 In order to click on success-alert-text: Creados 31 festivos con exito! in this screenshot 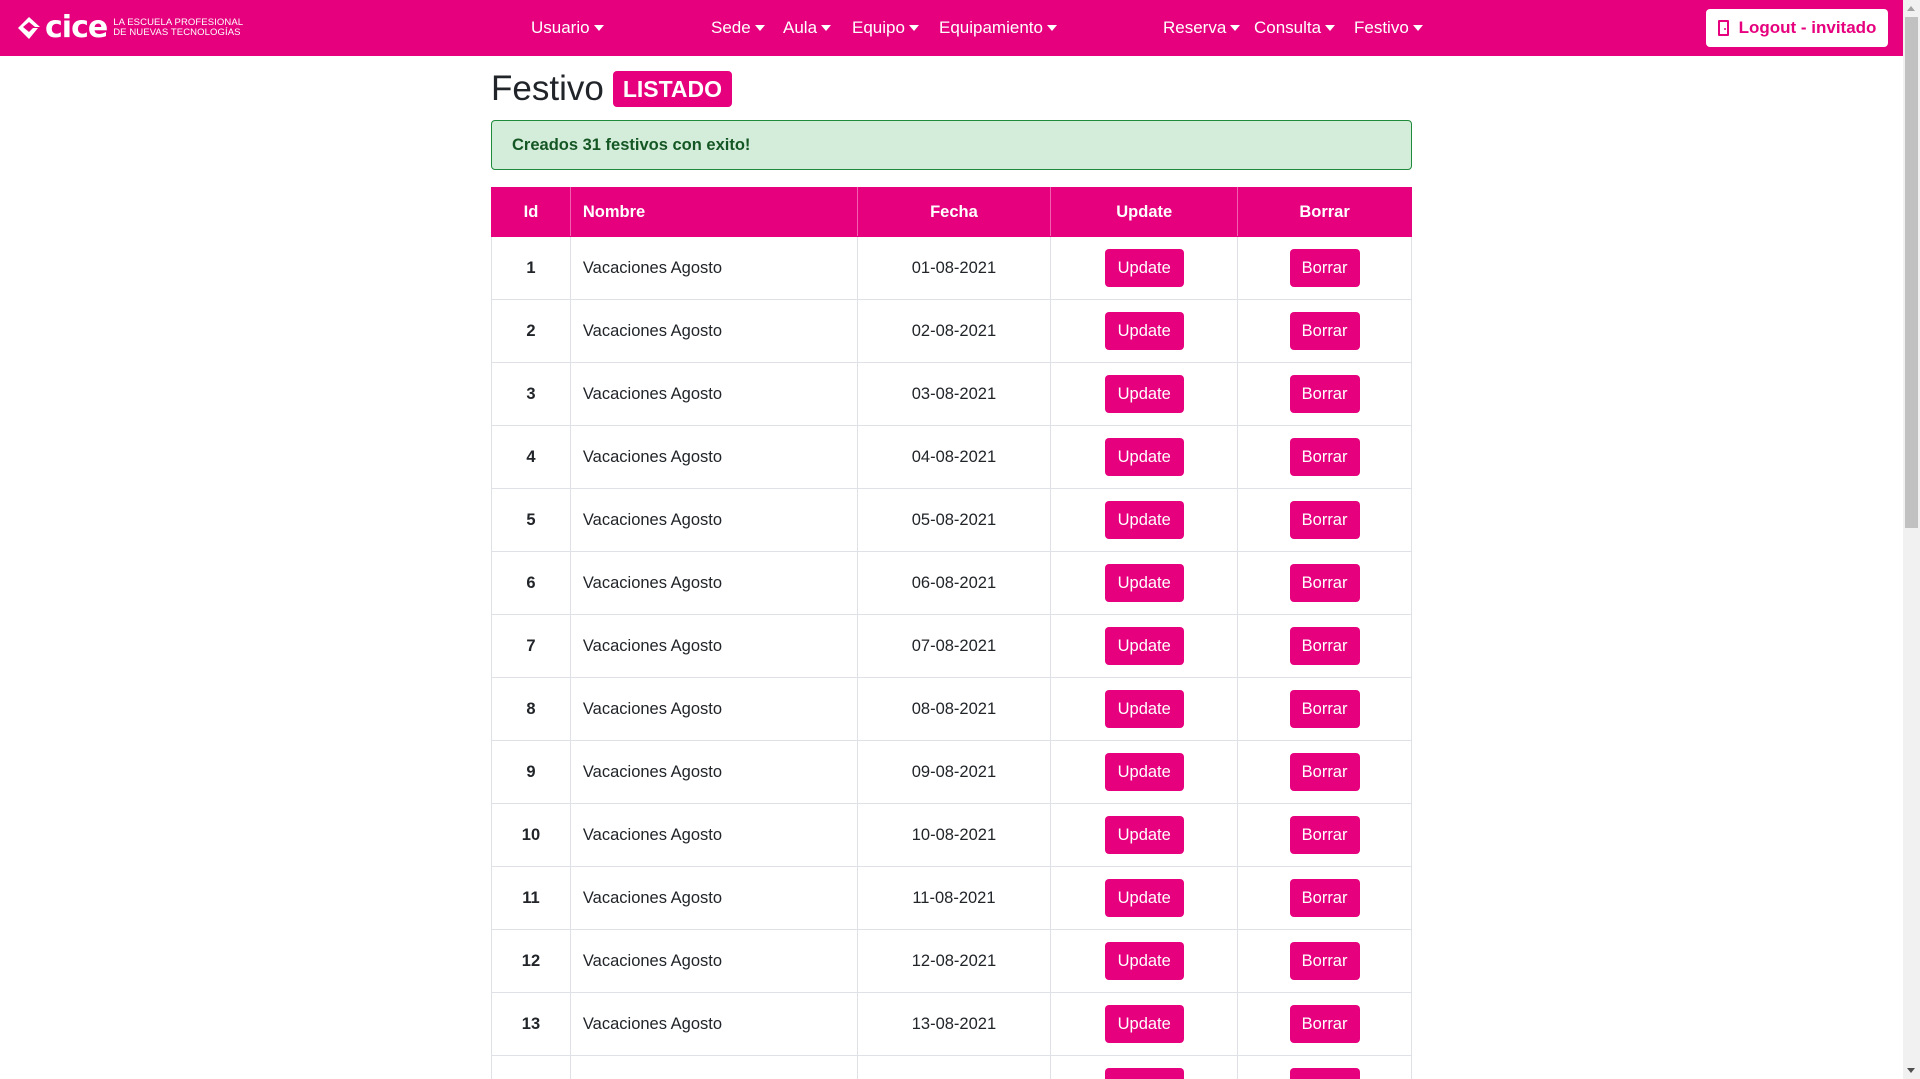, I will do `click(631, 144)`.